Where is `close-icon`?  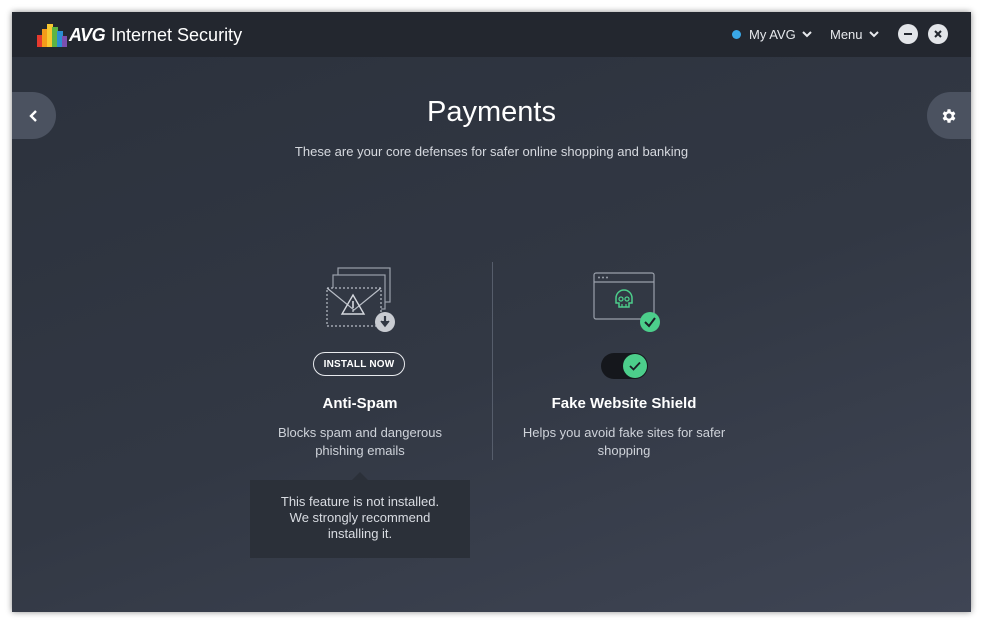
close-icon is located at coordinates (938, 34).